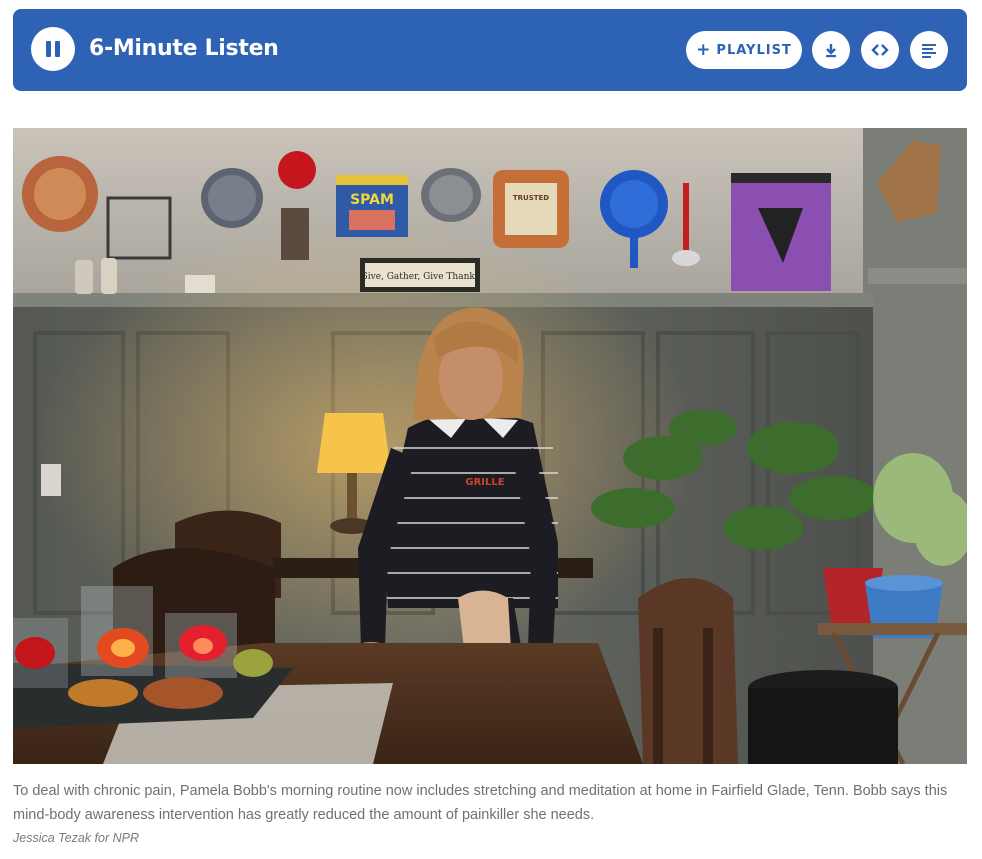 The height and width of the screenshot is (859, 982). What do you see at coordinates (703, 49) in the screenshot?
I see `plus-icon: +` at bounding box center [703, 49].